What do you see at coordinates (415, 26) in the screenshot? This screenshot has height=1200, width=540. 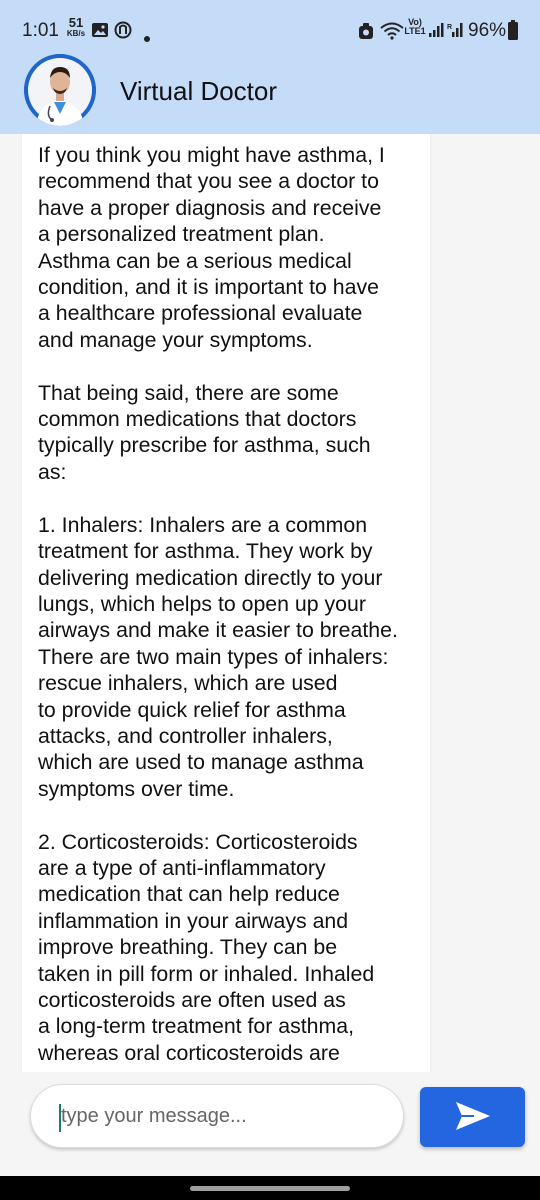 I see `network-label: Vo) LTE1` at bounding box center [415, 26].